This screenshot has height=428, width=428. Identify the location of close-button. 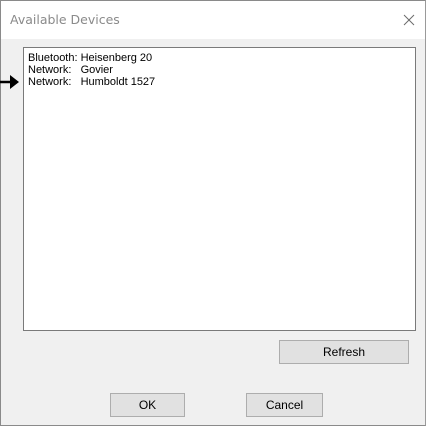
(409, 20).